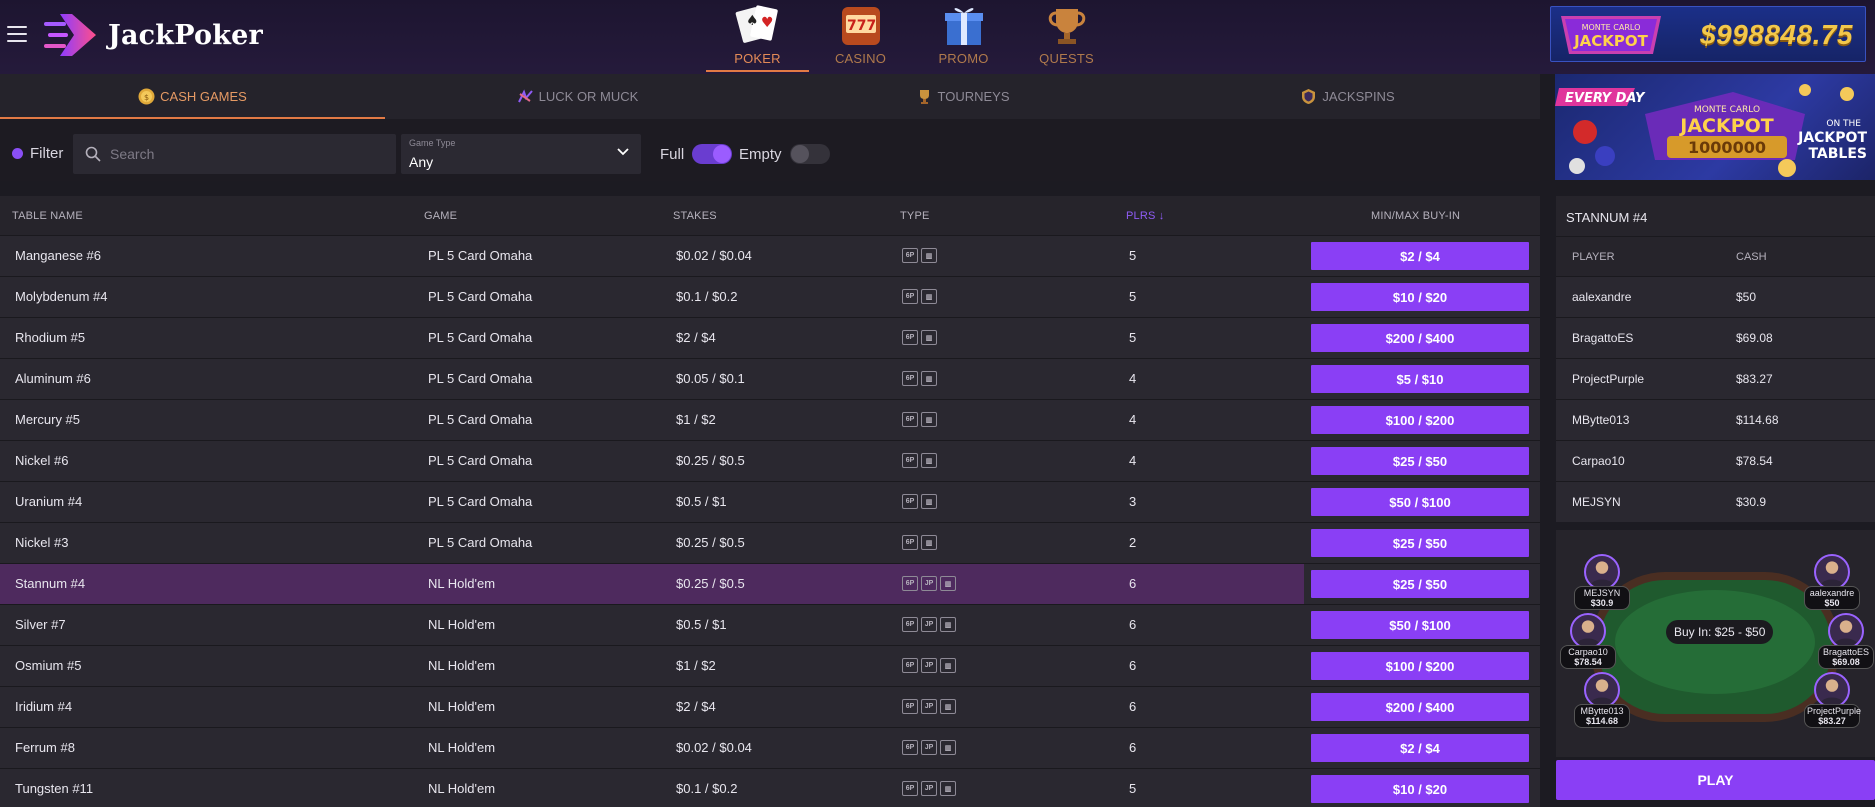  I want to click on seat: ProjectPurple $83.27, so click(1832, 700).